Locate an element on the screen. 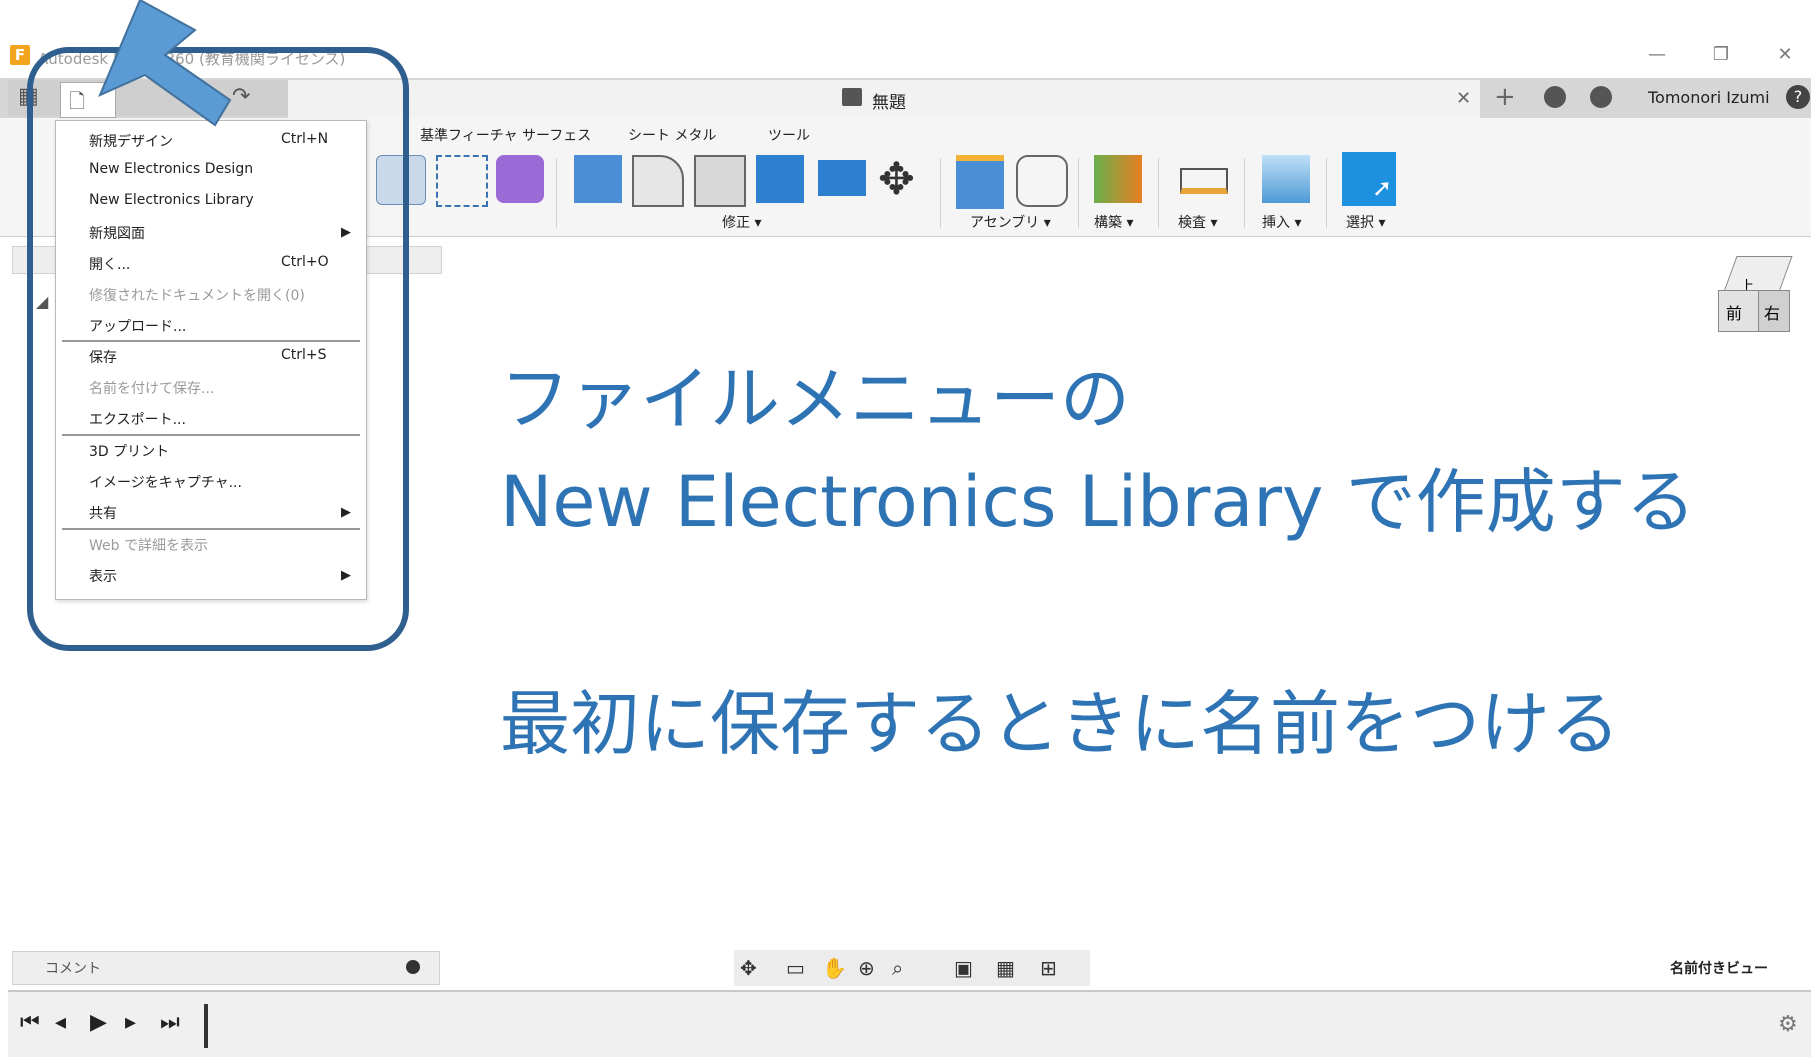  press-pull-icon is located at coordinates (598, 179).